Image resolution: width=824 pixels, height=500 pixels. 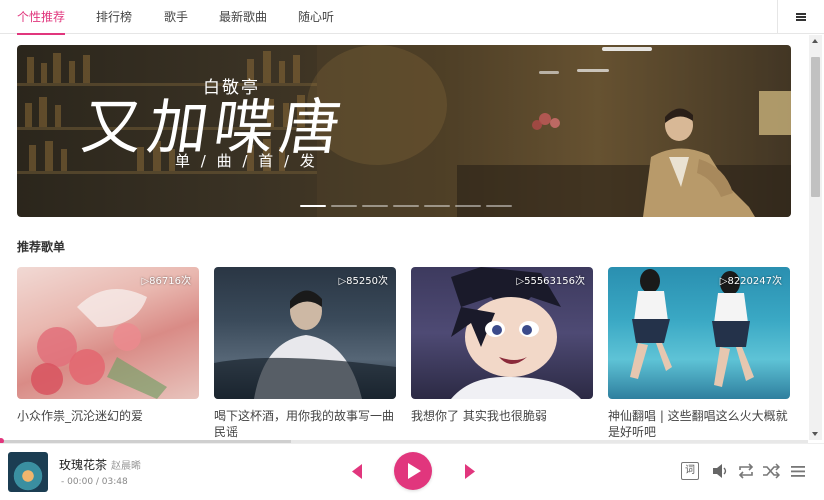 What do you see at coordinates (305, 424) in the screenshot?
I see `playlist-title: 喝下这杯酒，用你我的故事写一曲民谣` at bounding box center [305, 424].